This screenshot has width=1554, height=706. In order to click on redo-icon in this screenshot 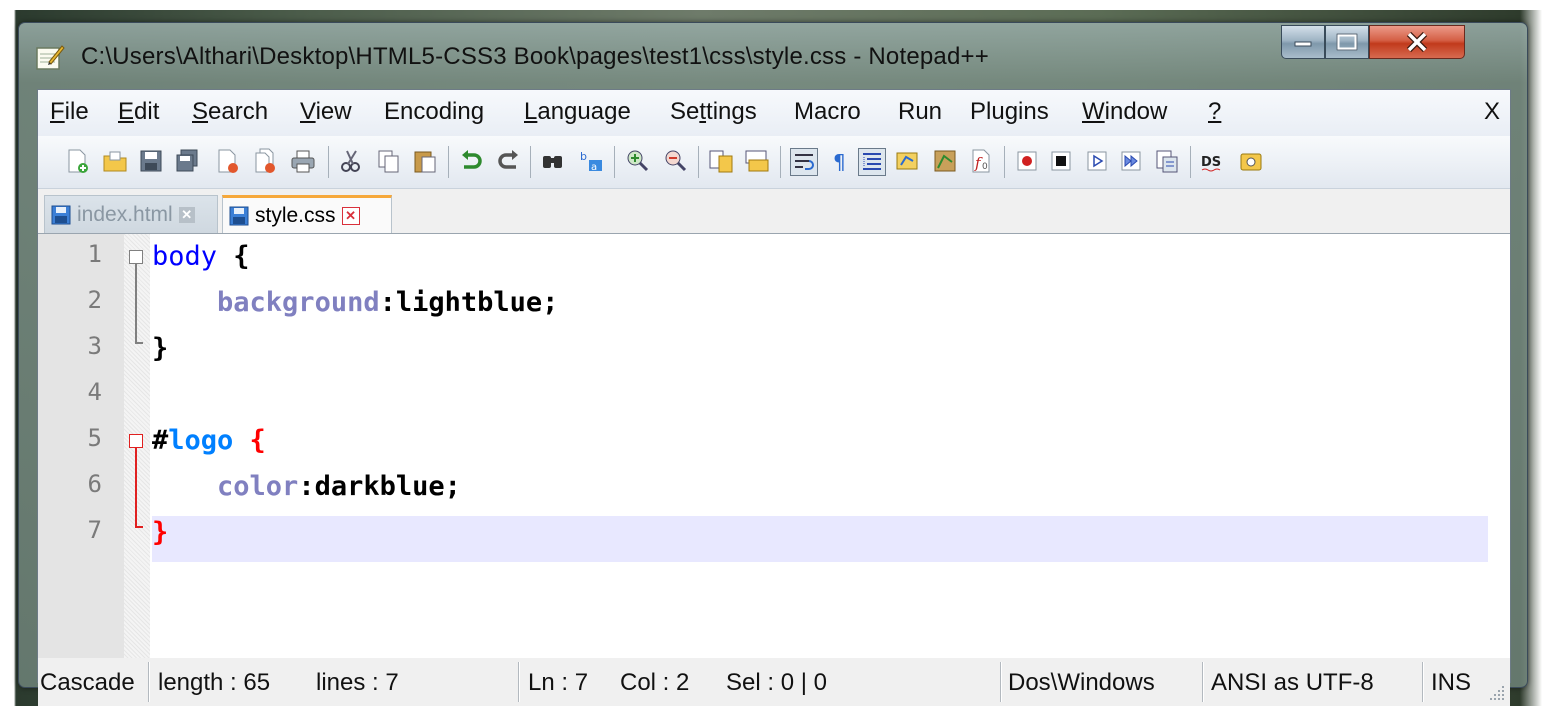, I will do `click(509, 161)`.